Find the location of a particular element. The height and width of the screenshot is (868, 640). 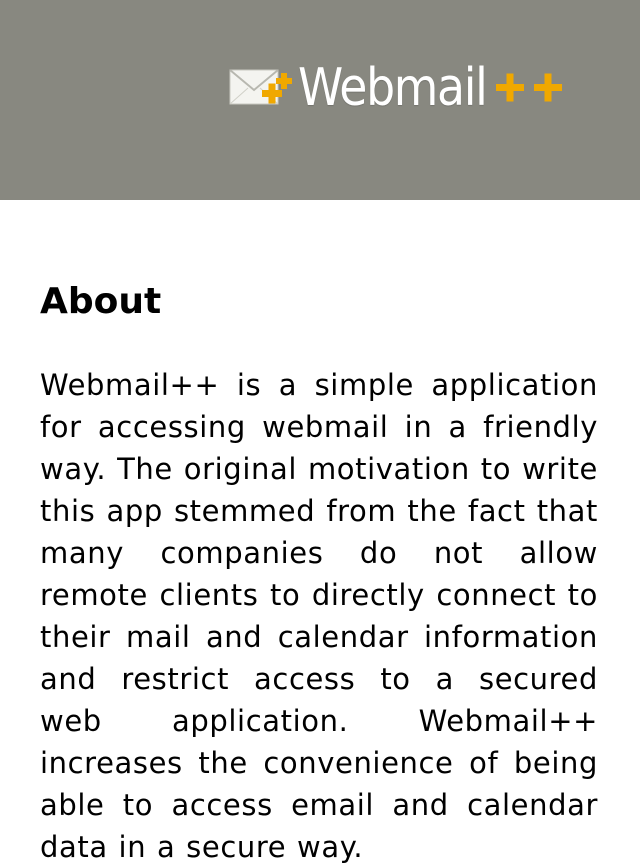

envelope-icon is located at coordinates (260, 87).